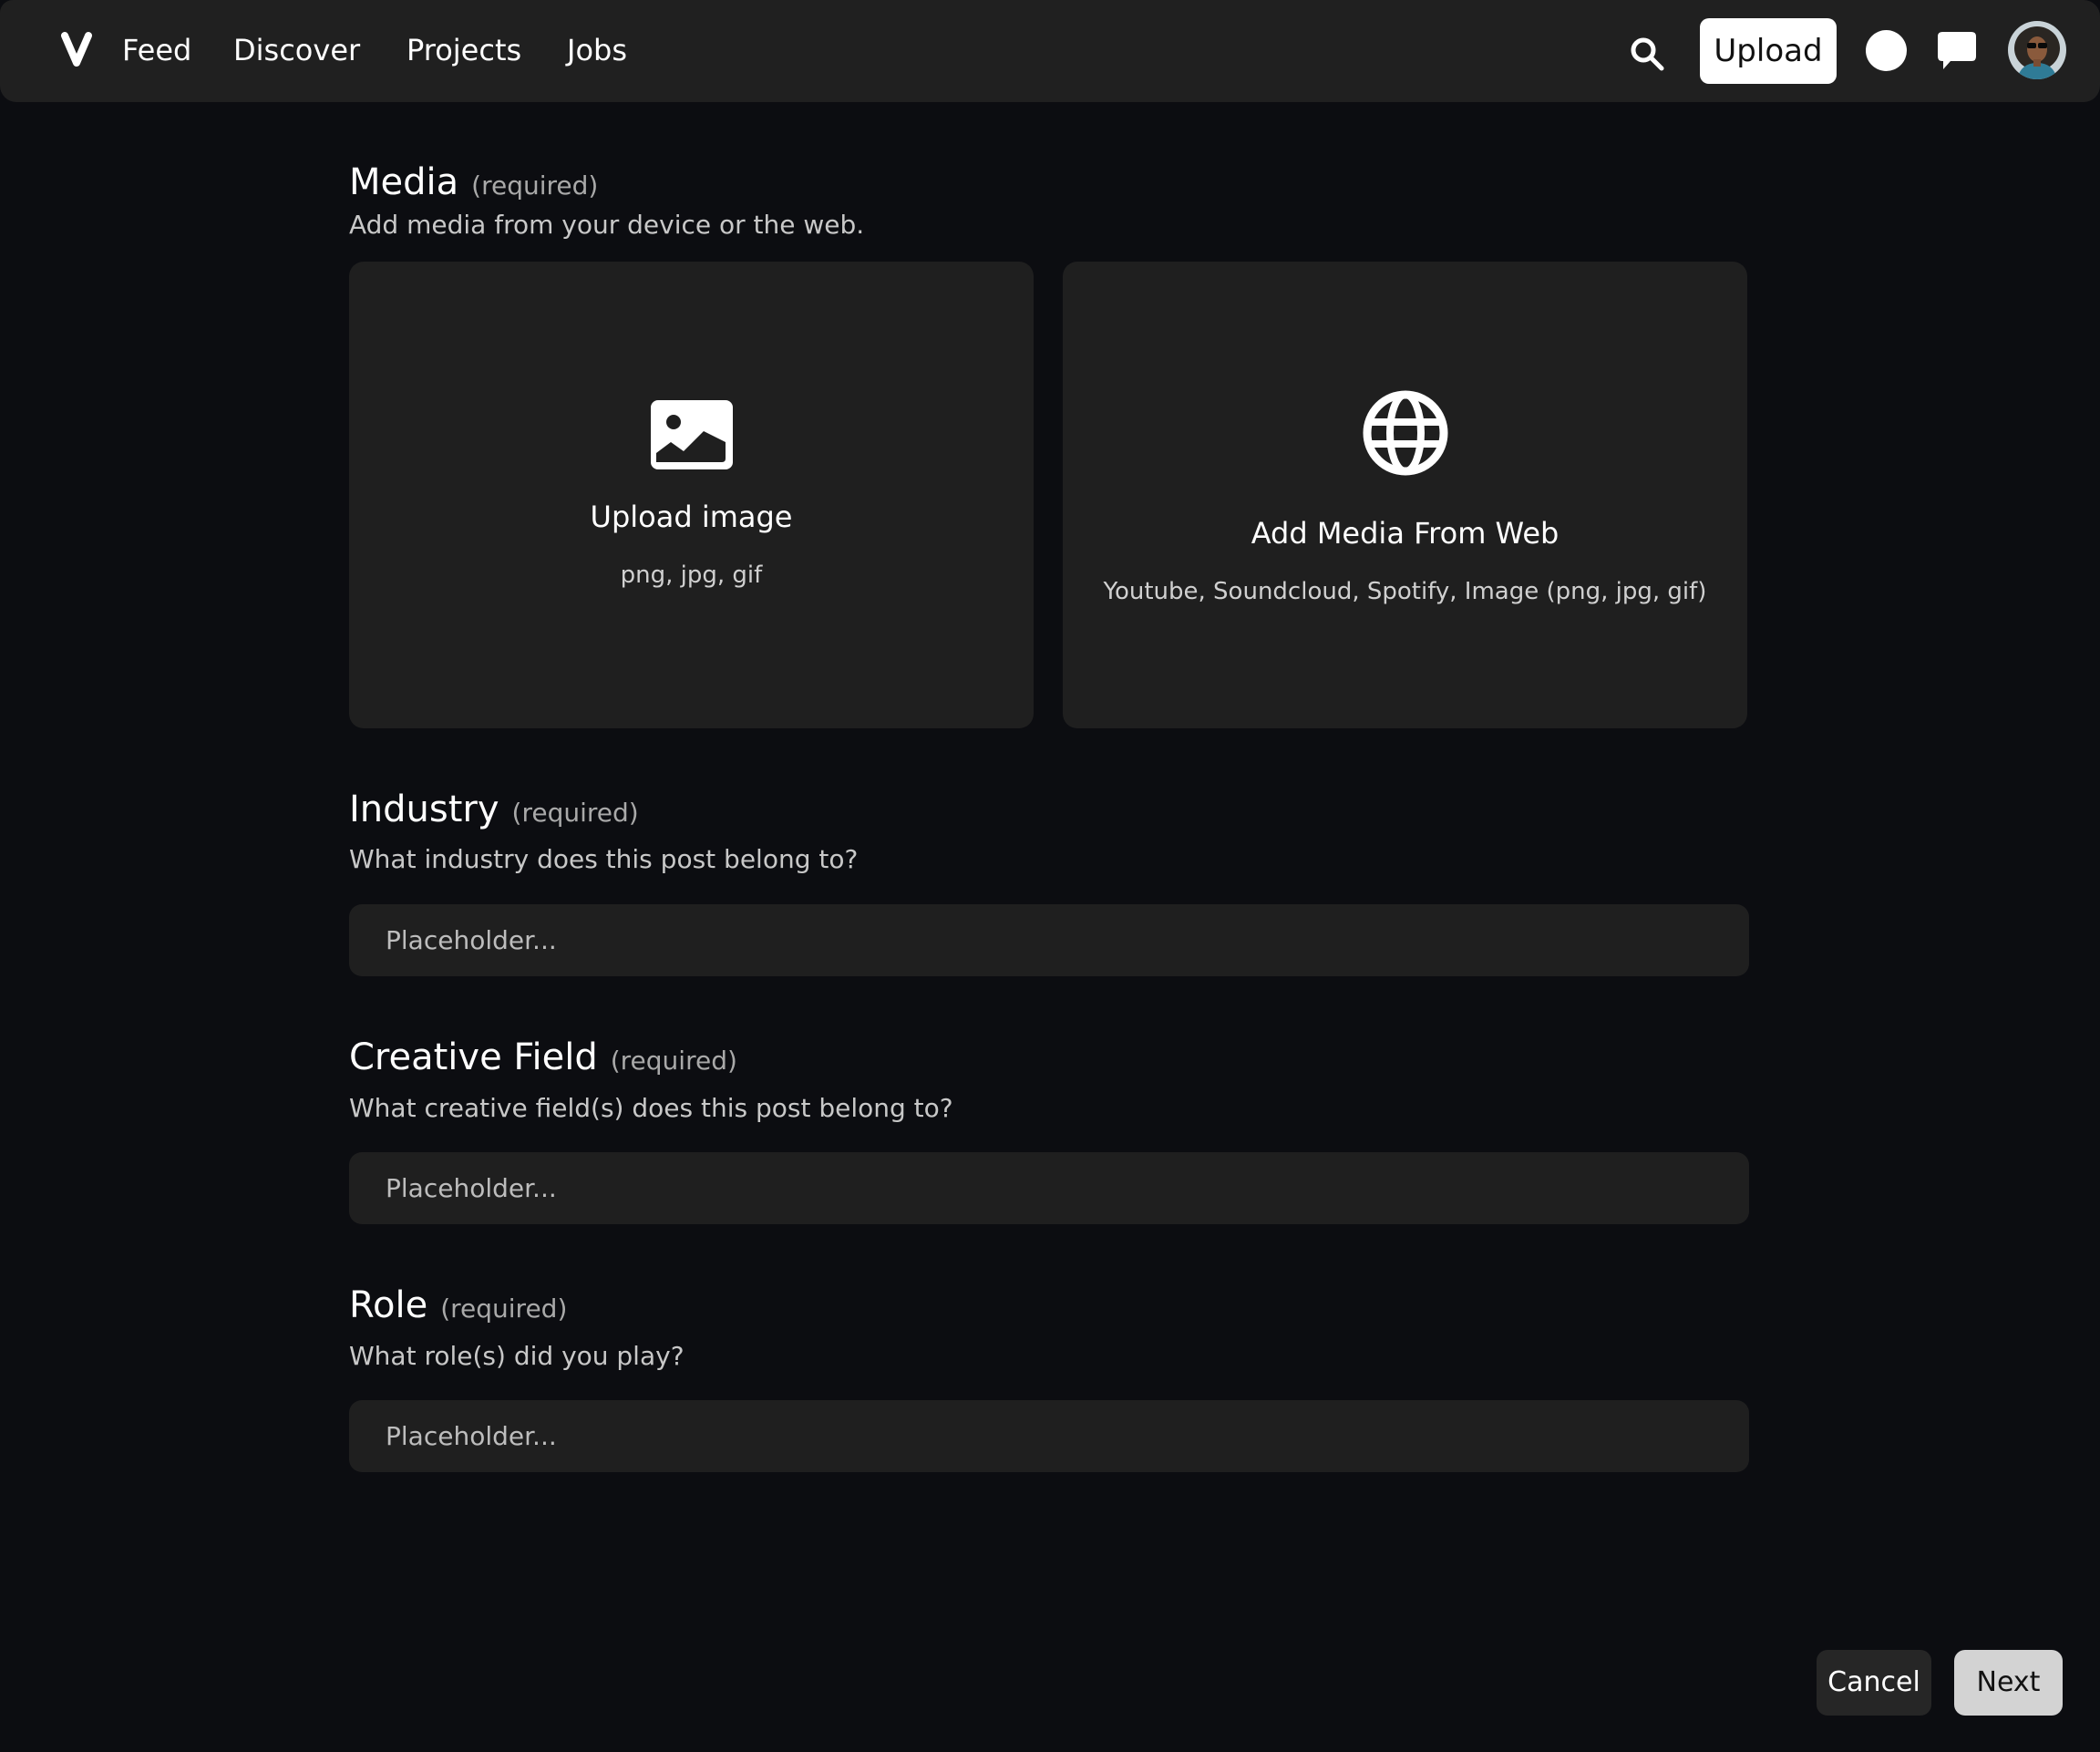  Describe the element at coordinates (464, 50) in the screenshot. I see `nav-link-projects: Projects` at that location.